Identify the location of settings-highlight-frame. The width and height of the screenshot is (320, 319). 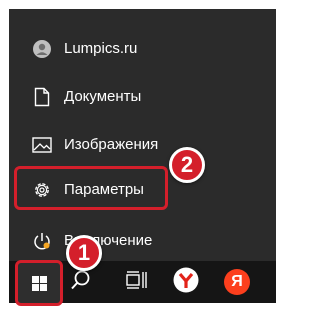
(91, 188).